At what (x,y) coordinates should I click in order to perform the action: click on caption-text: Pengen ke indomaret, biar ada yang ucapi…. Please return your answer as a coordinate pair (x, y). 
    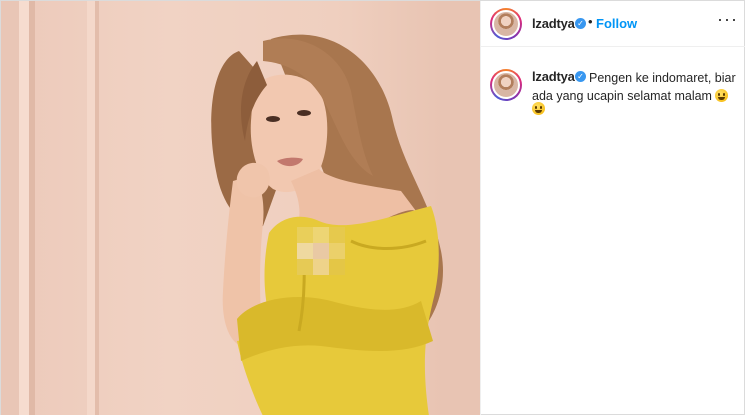
    Looking at the image, I should click on (634, 87).